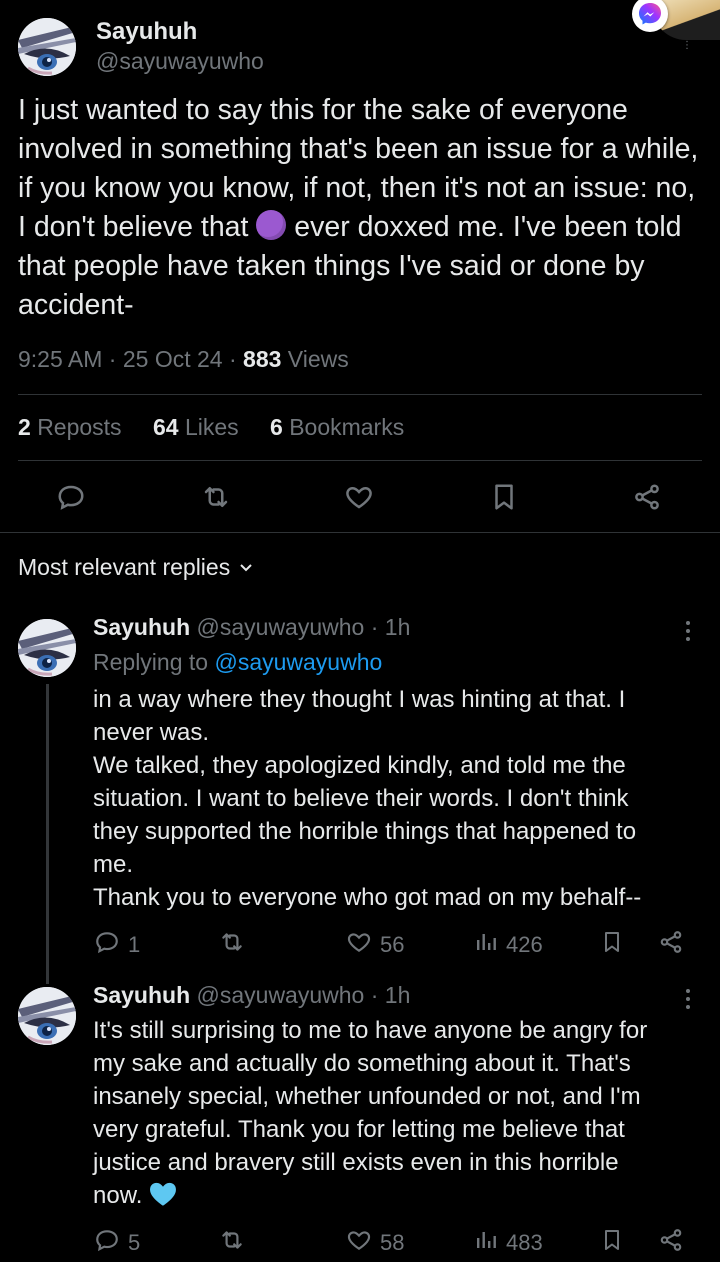  Describe the element at coordinates (60, 359) in the screenshot. I see `tweet-time: 9:25 AM` at that location.